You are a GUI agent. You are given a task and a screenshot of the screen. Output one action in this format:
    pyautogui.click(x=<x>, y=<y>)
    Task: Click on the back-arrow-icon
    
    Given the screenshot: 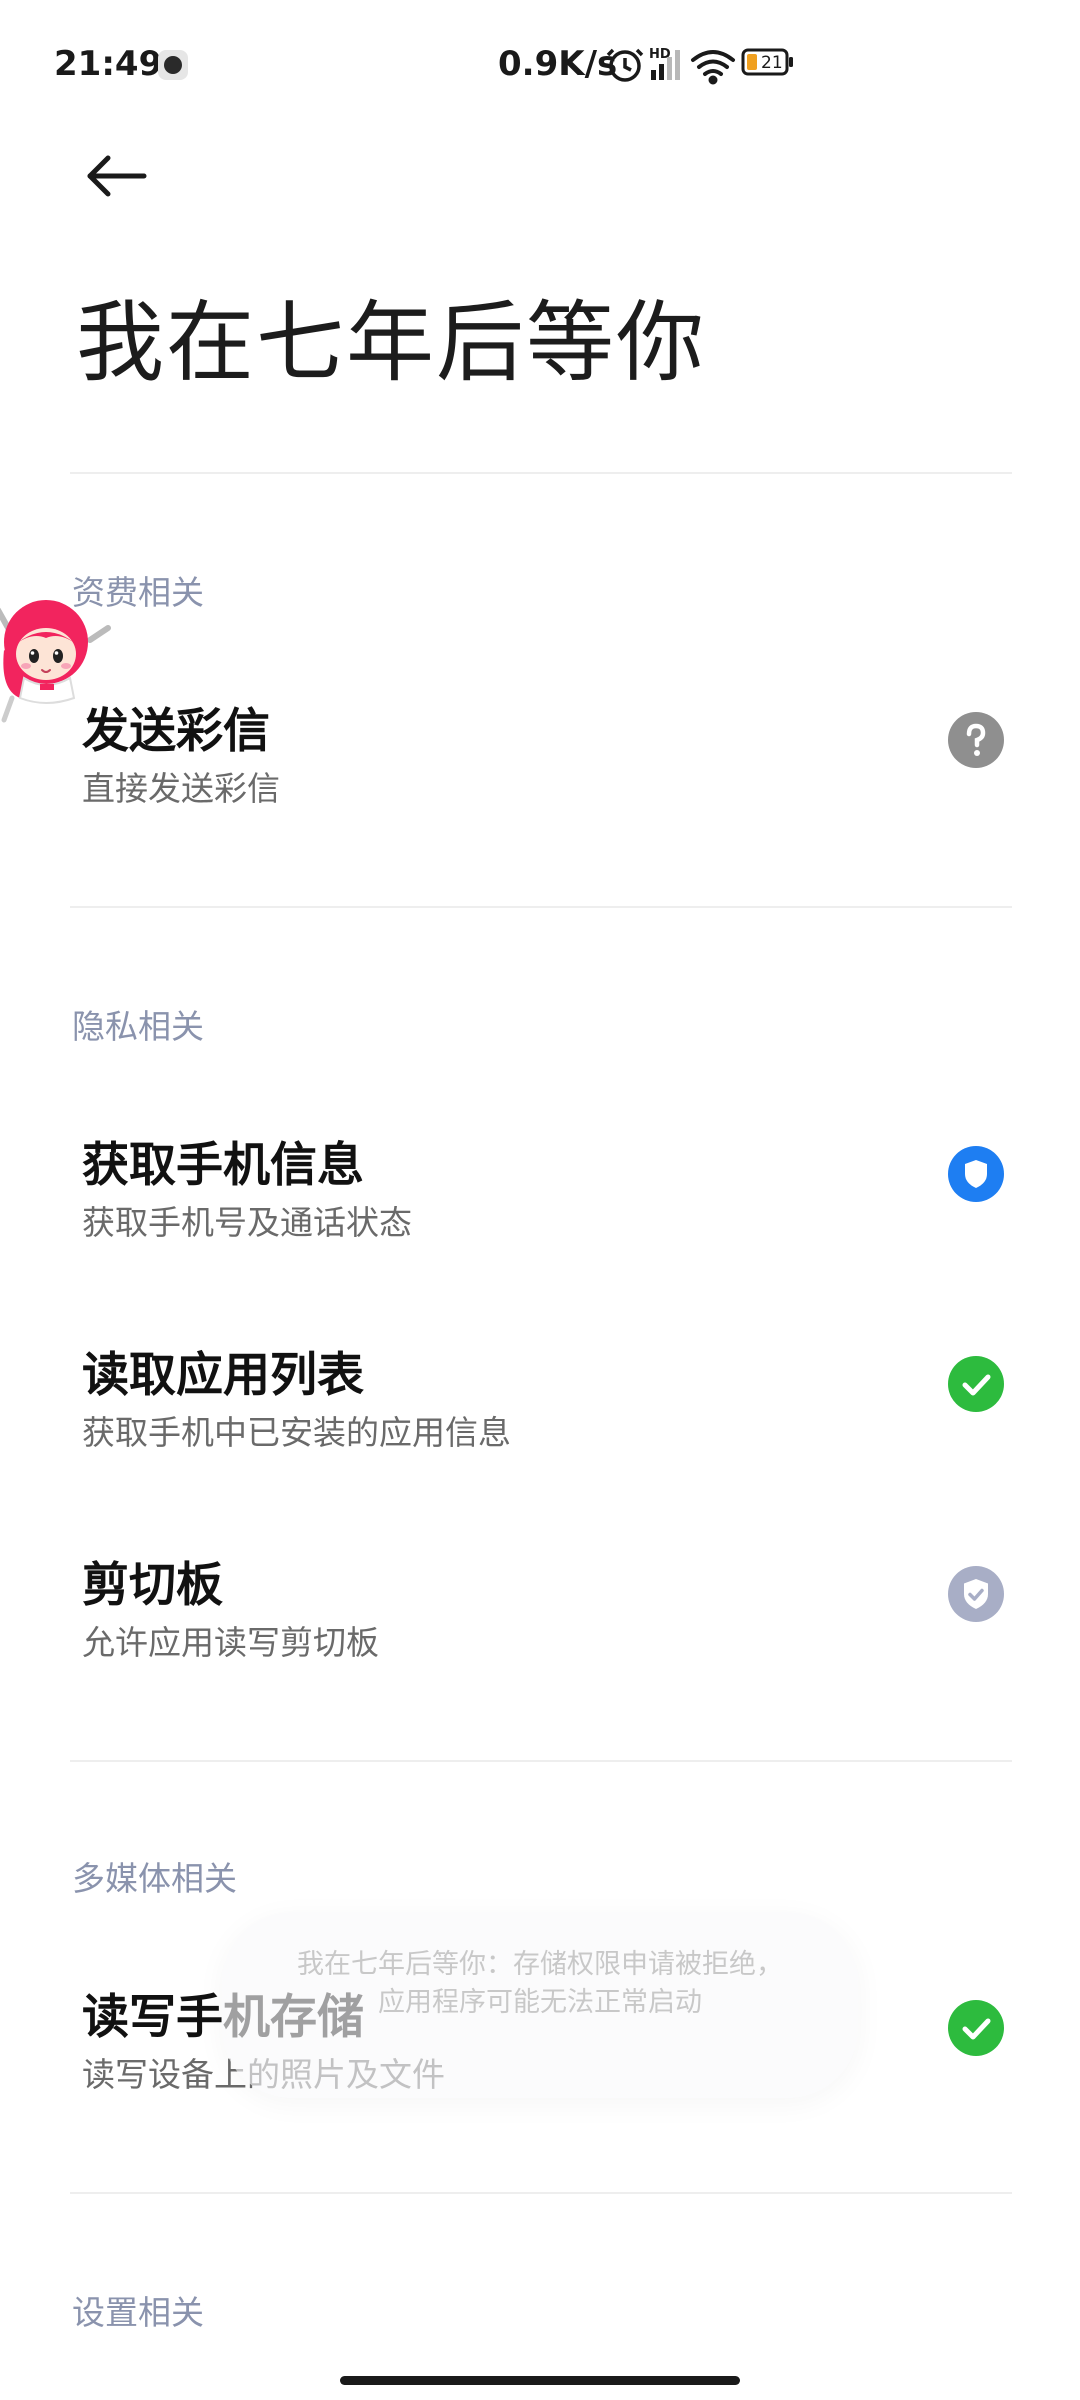 What is the action you would take?
    pyautogui.click(x=117, y=176)
    